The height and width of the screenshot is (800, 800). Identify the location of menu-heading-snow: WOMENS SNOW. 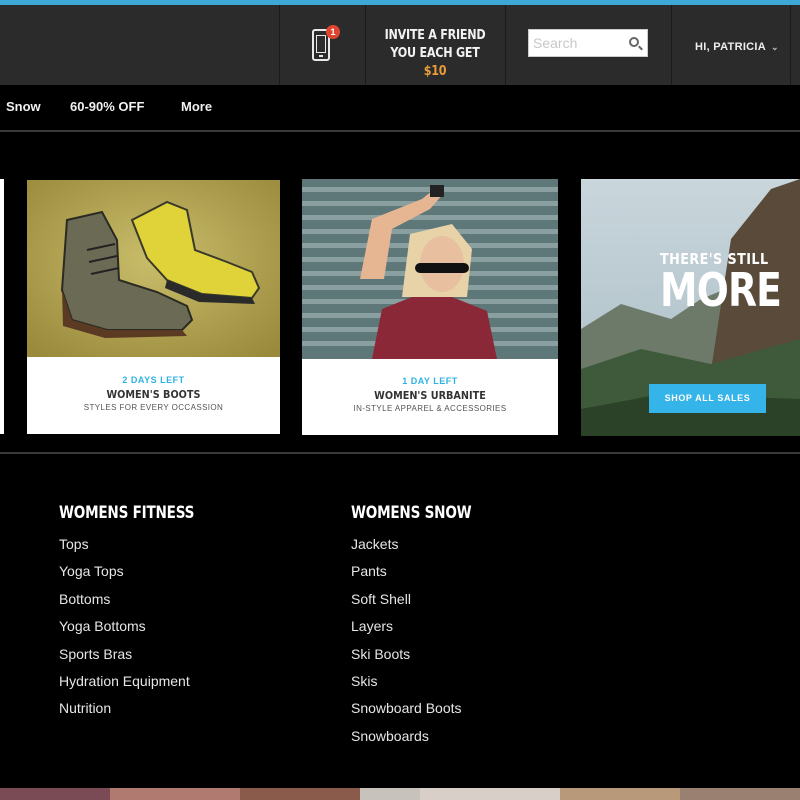
(411, 513).